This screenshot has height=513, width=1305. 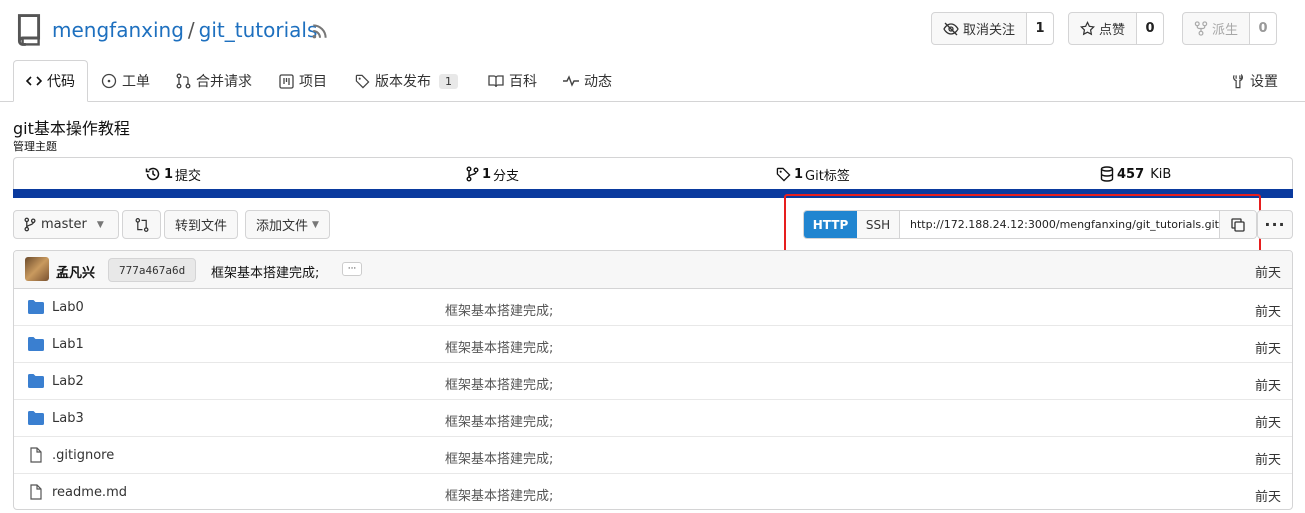 I want to click on unwatch-label-wrap: 取消关注, so click(x=980, y=28).